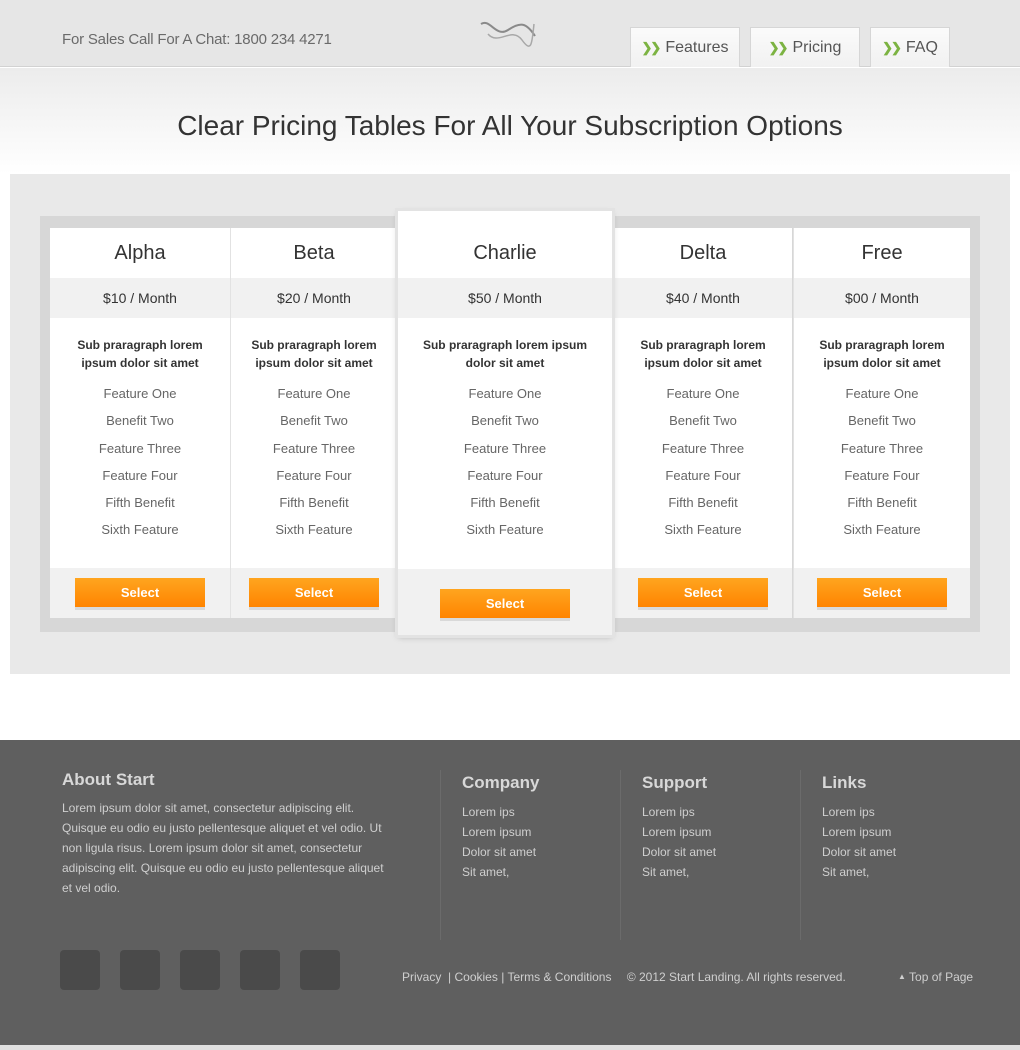  What do you see at coordinates (505, 253) in the screenshot?
I see `plan-name: Charlie` at bounding box center [505, 253].